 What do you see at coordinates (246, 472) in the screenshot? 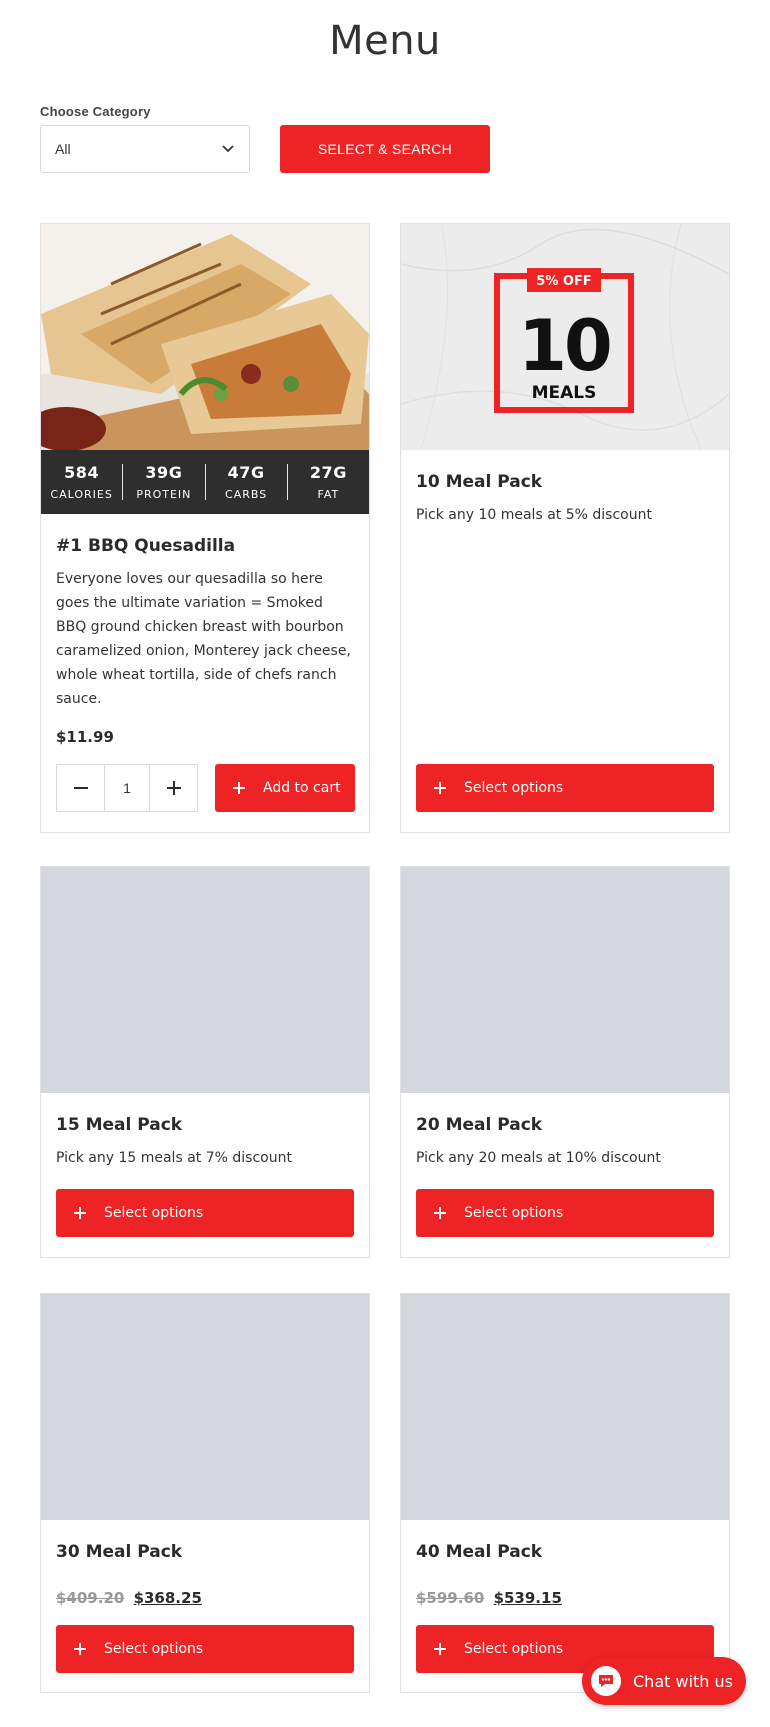
I see `nutrition-value: 47G` at bounding box center [246, 472].